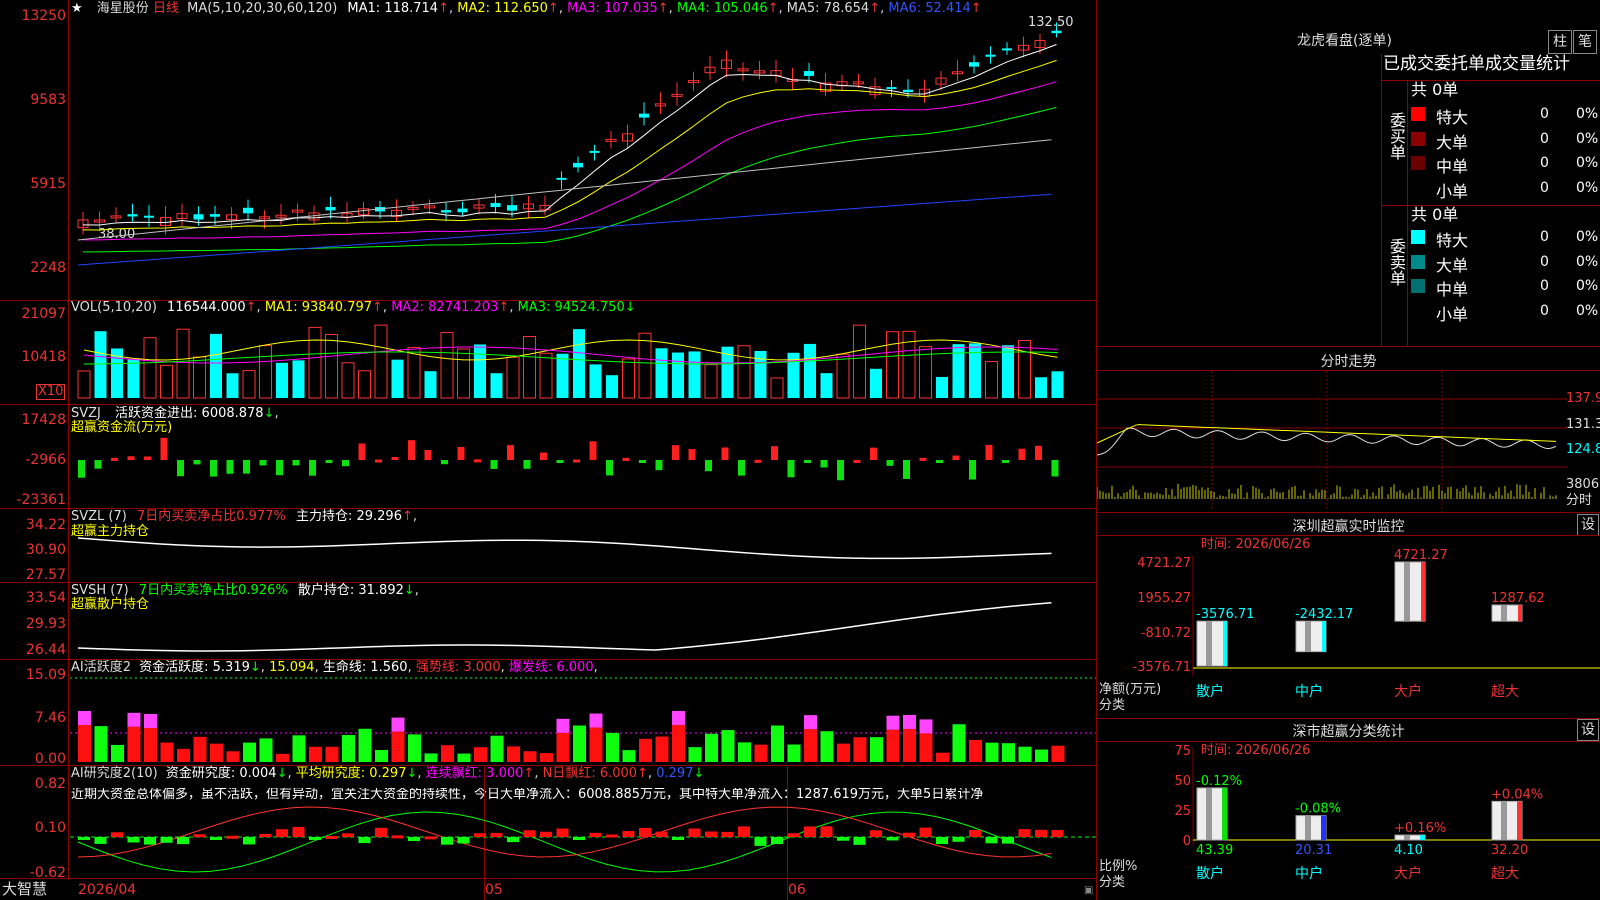 The height and width of the screenshot is (900, 1600). What do you see at coordinates (1560, 42) in the screenshot?
I see `bar-mode-button: 柱` at bounding box center [1560, 42].